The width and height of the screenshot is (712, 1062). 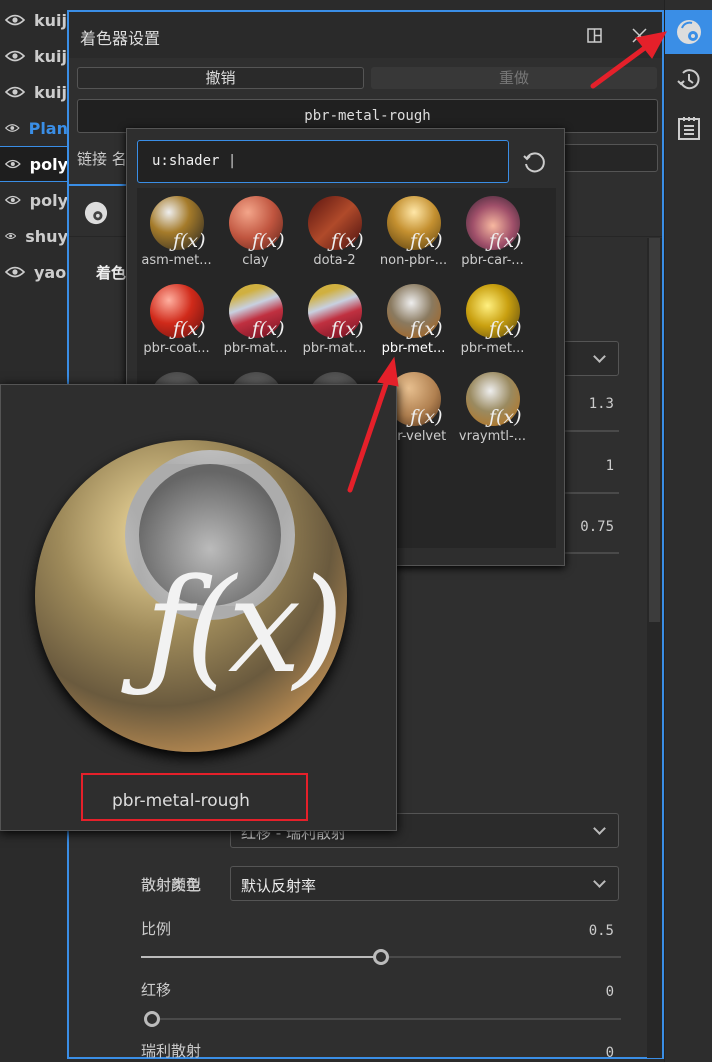 I want to click on arrow-to-item, so click(x=369, y=434).